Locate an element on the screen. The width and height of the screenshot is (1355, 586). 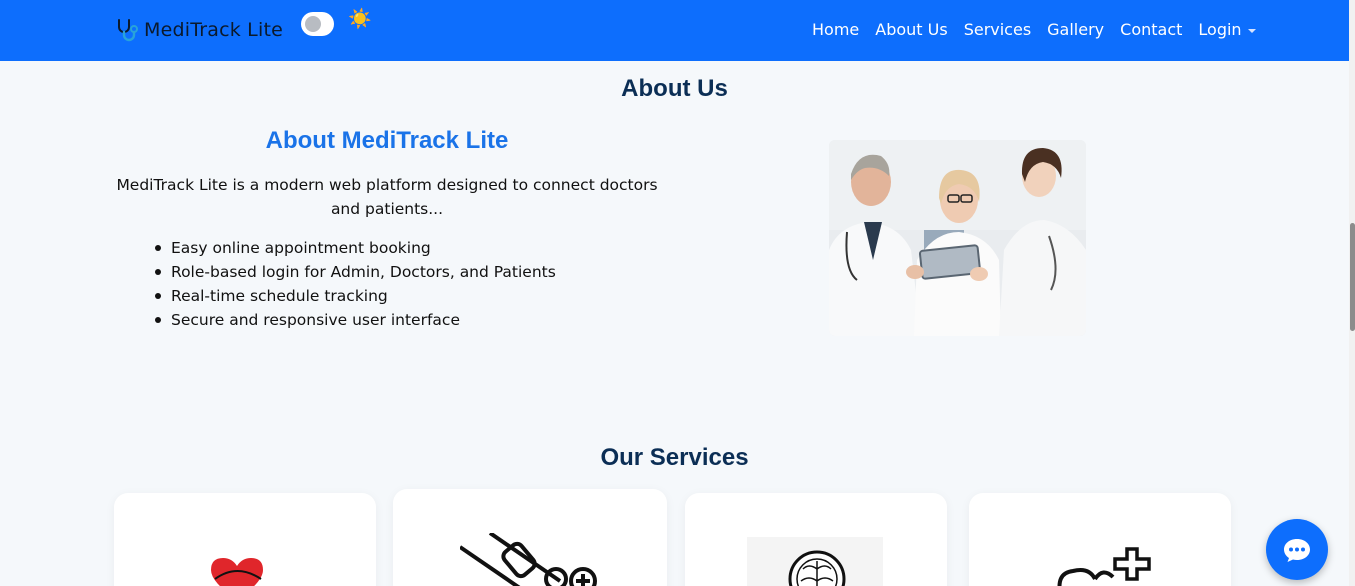
stethoscope-icon is located at coordinates (128, 30).